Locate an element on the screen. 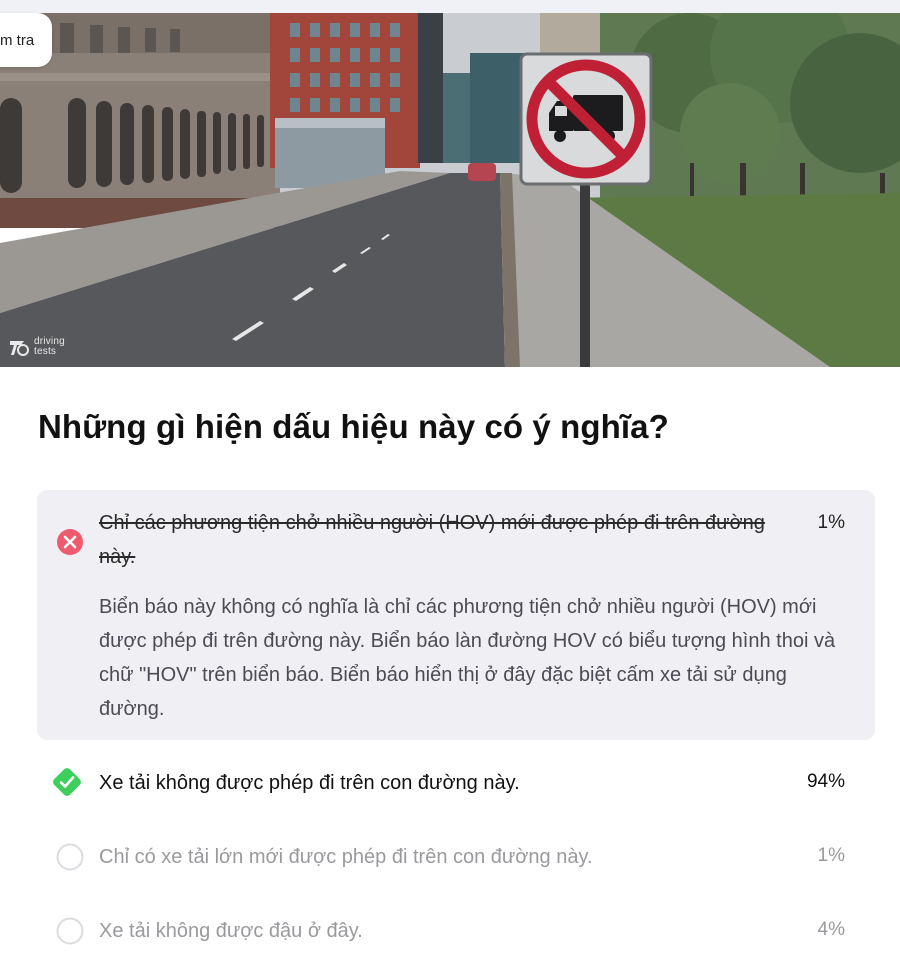 The width and height of the screenshot is (900, 980). x-circle-icon is located at coordinates (70, 542).